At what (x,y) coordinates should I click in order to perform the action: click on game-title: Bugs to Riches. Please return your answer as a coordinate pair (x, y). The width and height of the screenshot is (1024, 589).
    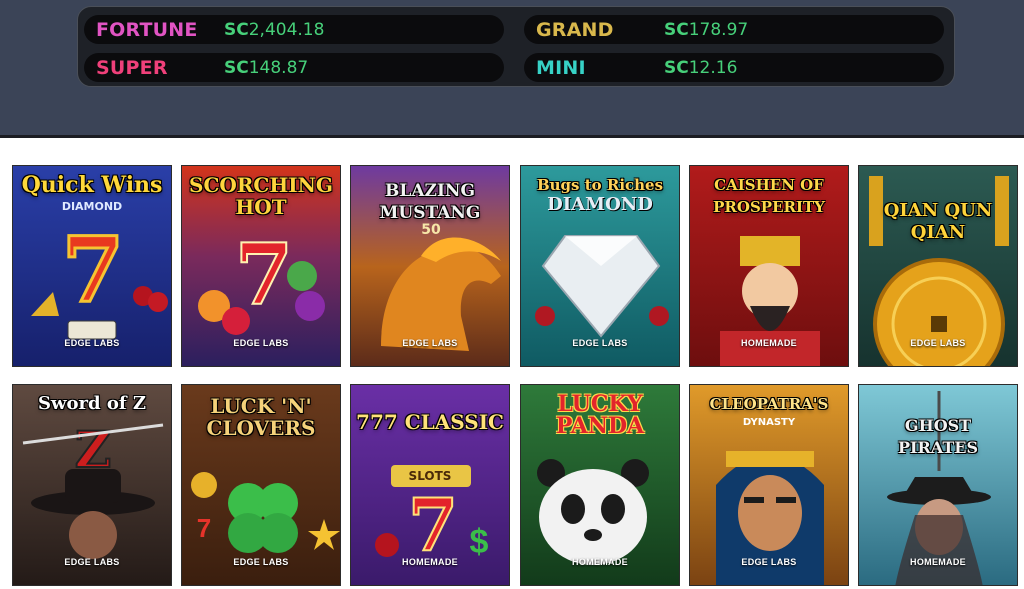
    Looking at the image, I should click on (600, 185).